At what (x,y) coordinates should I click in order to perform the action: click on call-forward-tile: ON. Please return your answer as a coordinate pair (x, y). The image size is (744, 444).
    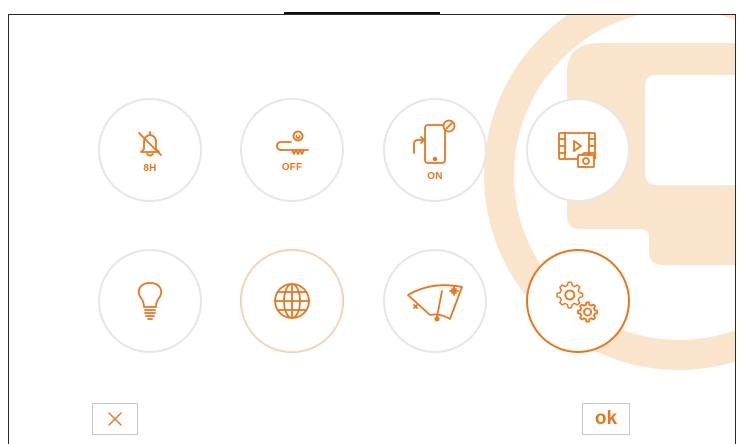
    Looking at the image, I should click on (435, 150).